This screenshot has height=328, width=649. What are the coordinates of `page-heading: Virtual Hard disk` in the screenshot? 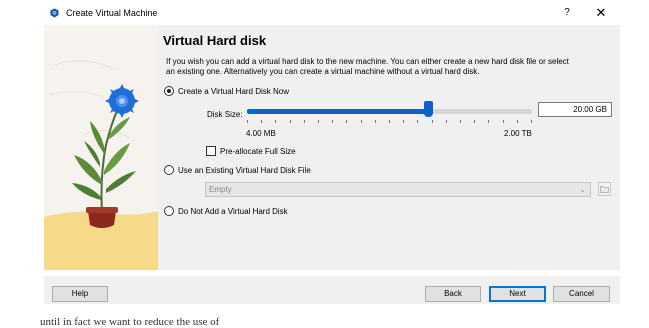 It's located at (215, 40).